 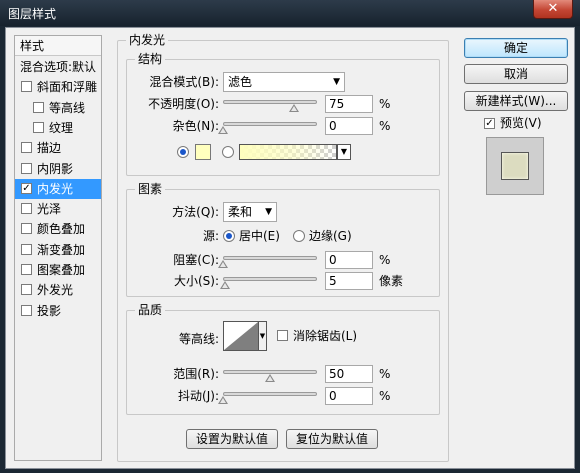 What do you see at coordinates (32, 14) in the screenshot?
I see `window-title: 图层样式` at bounding box center [32, 14].